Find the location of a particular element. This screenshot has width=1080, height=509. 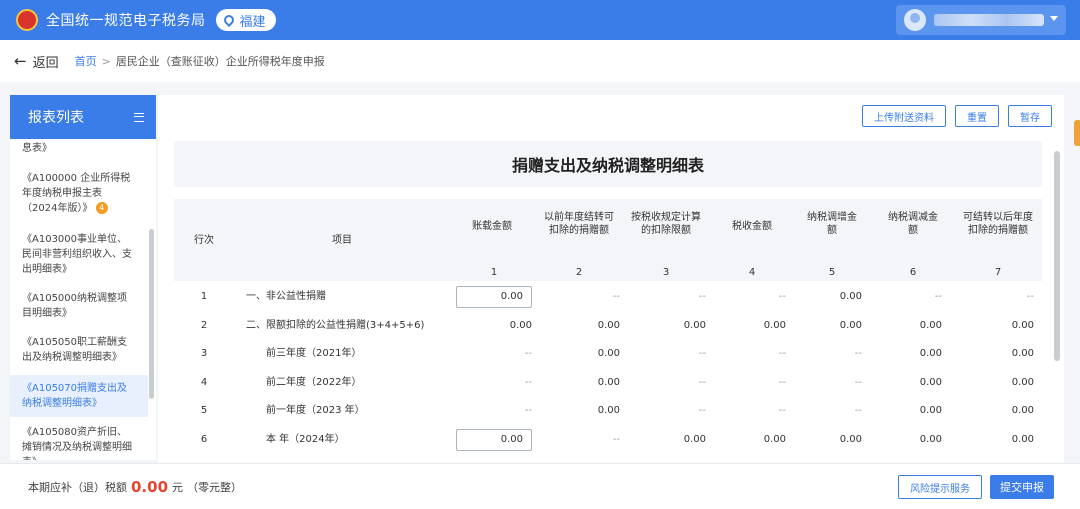

row-number: 3 is located at coordinates (204, 353).